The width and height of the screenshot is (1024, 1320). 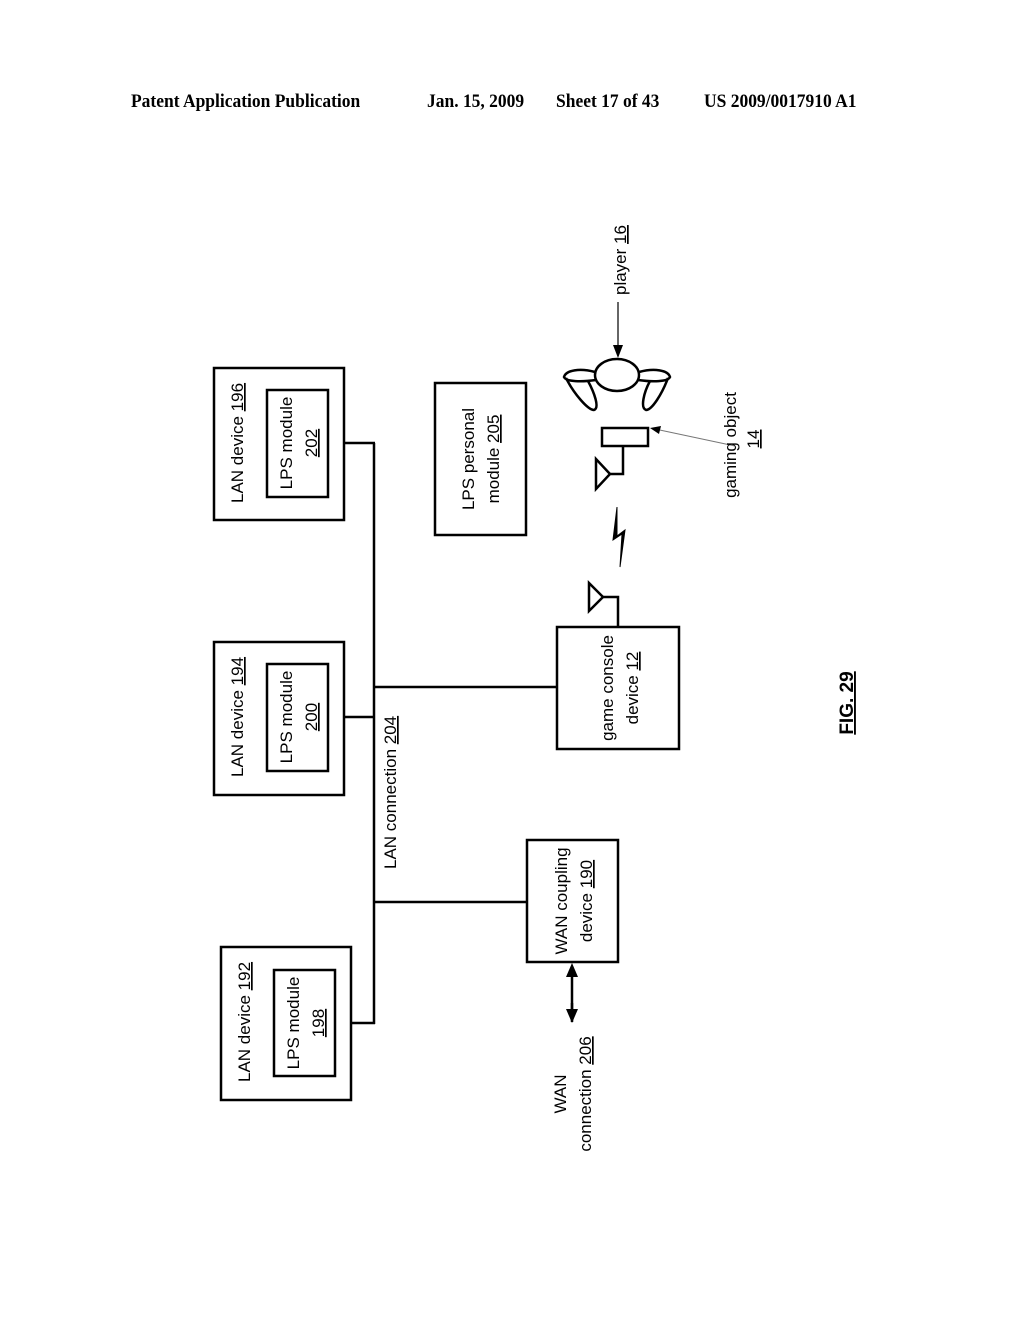 What do you see at coordinates (618, 688) in the screenshot?
I see `game-console-device-box` at bounding box center [618, 688].